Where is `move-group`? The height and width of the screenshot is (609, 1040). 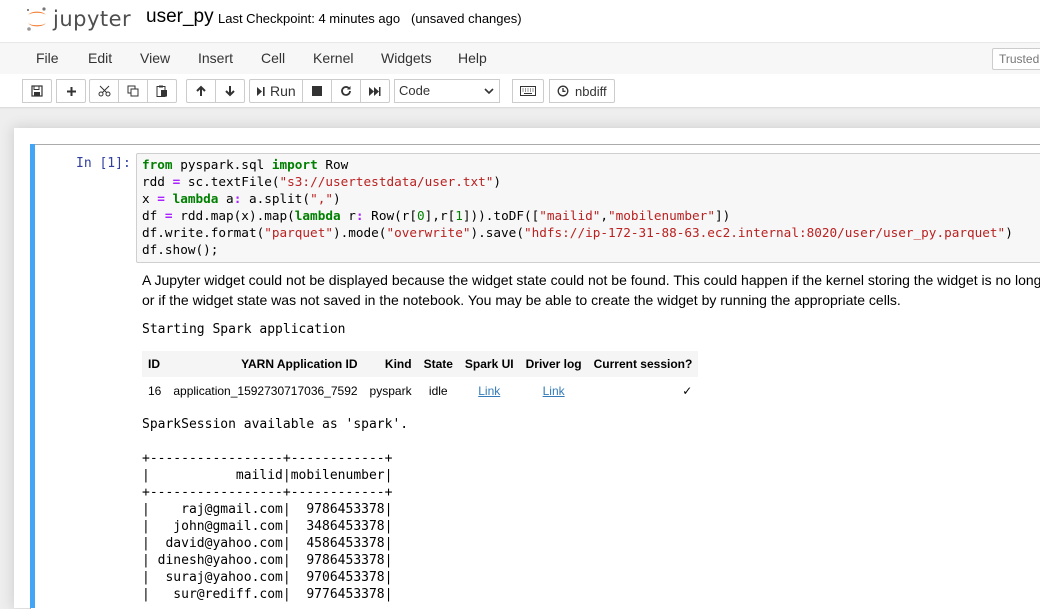
move-group is located at coordinates (215, 91).